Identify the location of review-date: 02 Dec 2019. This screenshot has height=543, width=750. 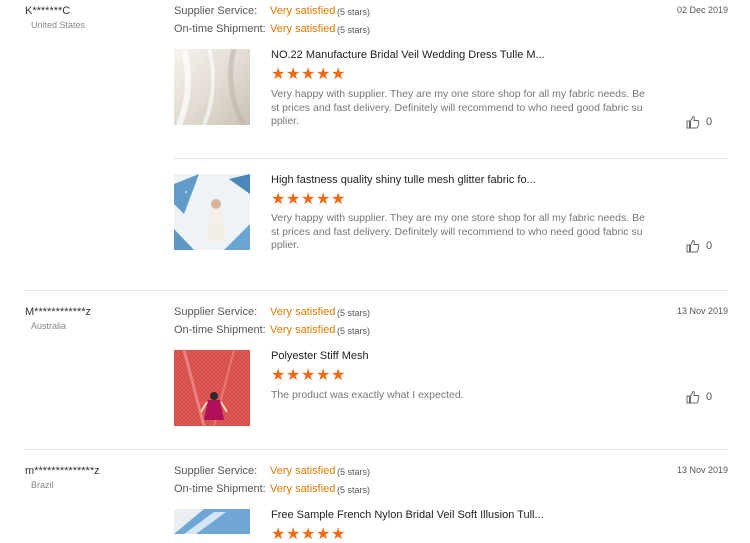
(702, 10).